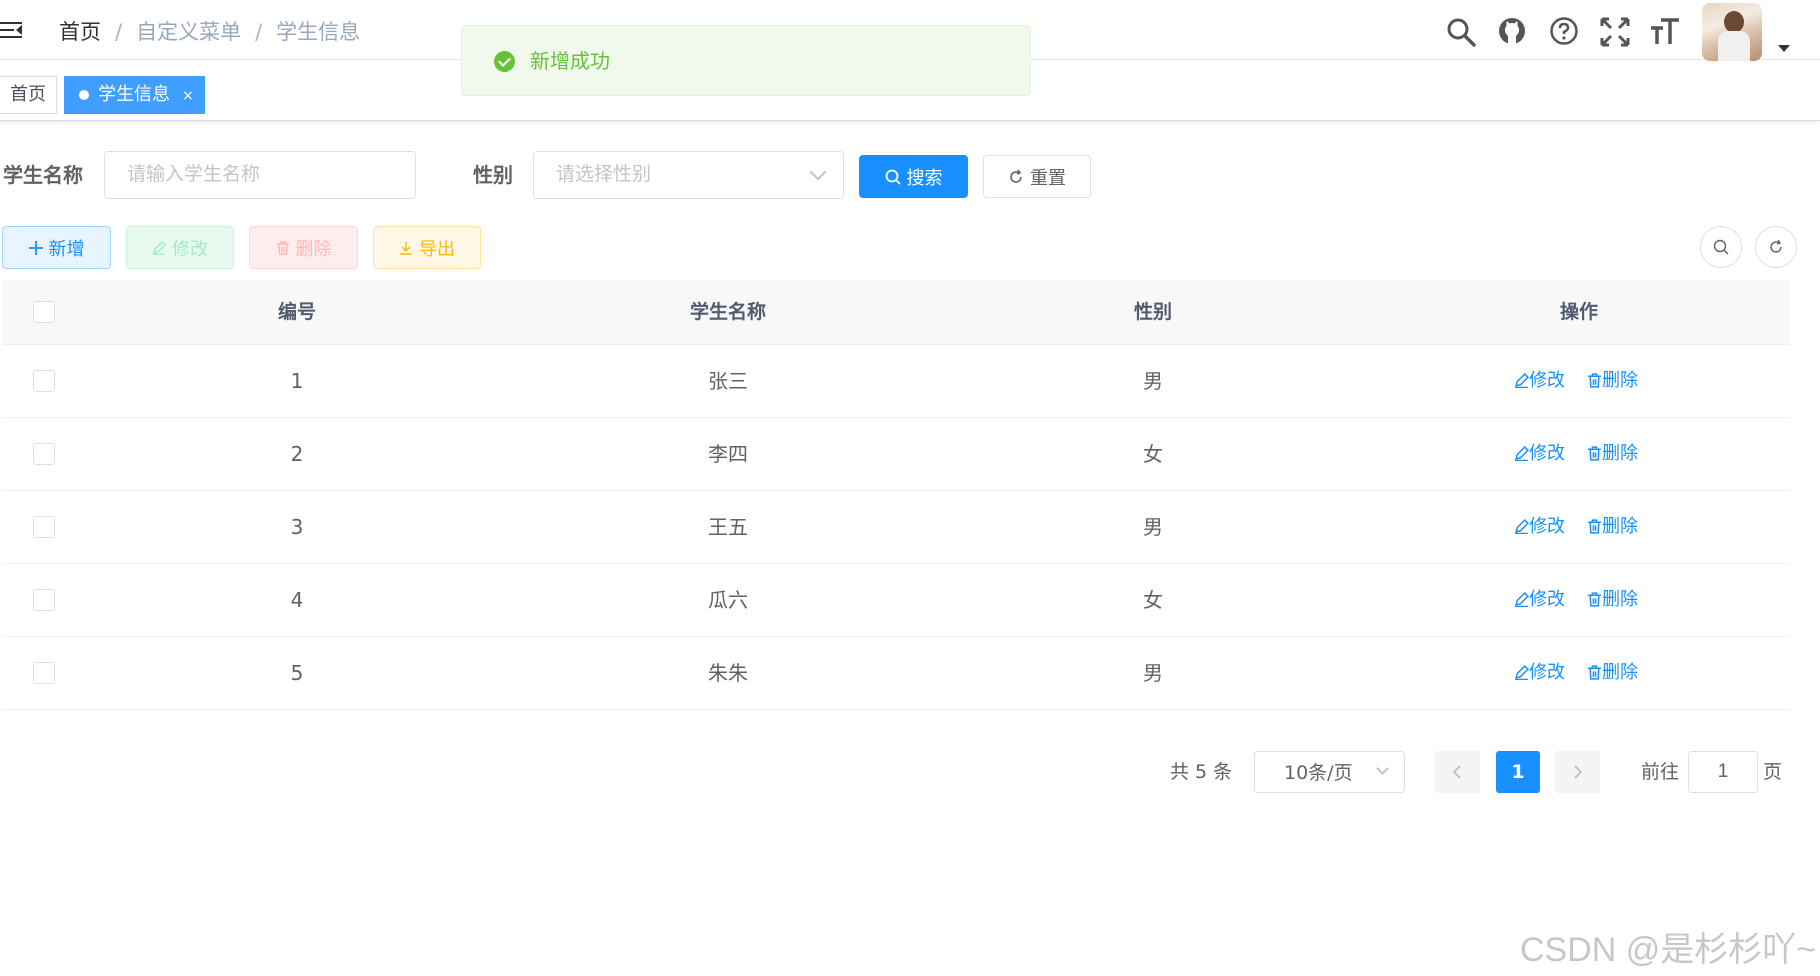  I want to click on cell-name: 王五, so click(728, 527).